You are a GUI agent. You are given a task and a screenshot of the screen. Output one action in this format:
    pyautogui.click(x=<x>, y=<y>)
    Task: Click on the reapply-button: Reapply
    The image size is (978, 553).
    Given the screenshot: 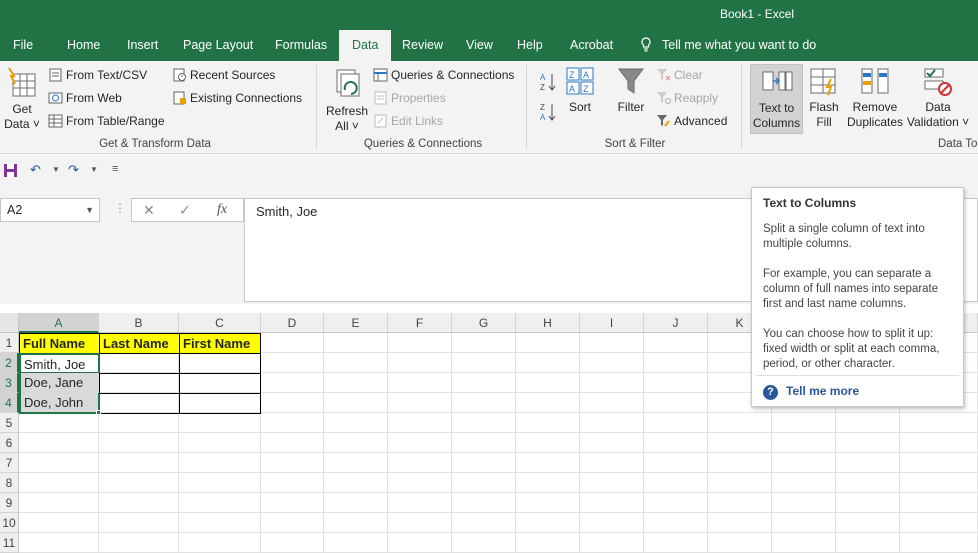 What is the action you would take?
    pyautogui.click(x=687, y=98)
    